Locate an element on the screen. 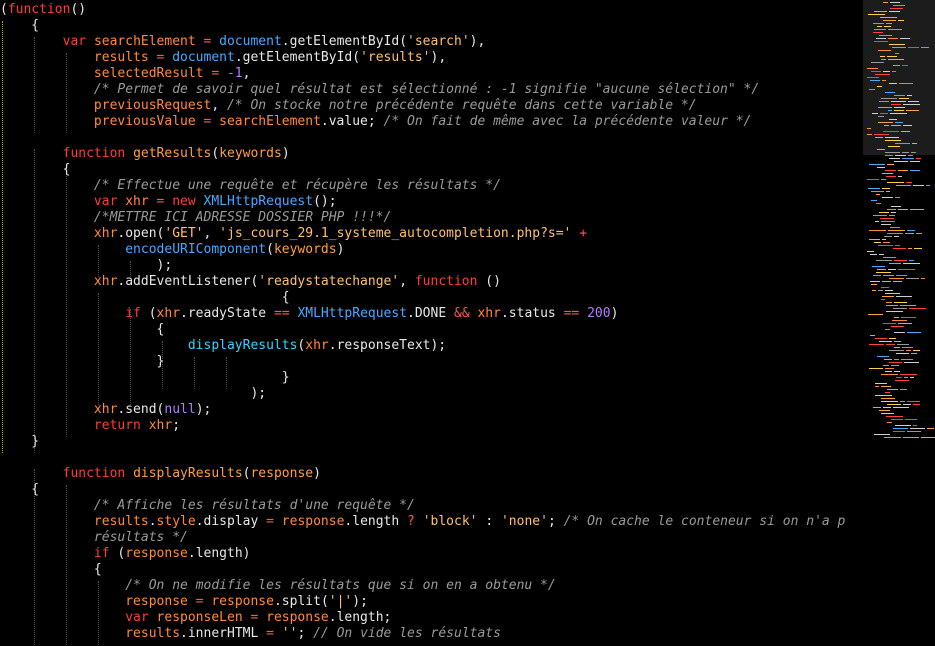 The width and height of the screenshot is (935, 646). code-line: { is located at coordinates (82, 330).